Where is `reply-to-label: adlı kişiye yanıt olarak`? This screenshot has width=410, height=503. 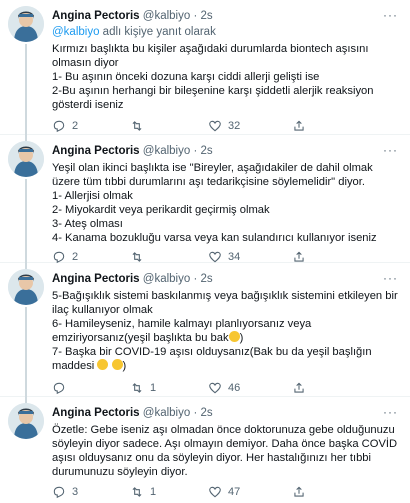 reply-to-label: adlı kişiye yanıt olarak is located at coordinates (157, 32).